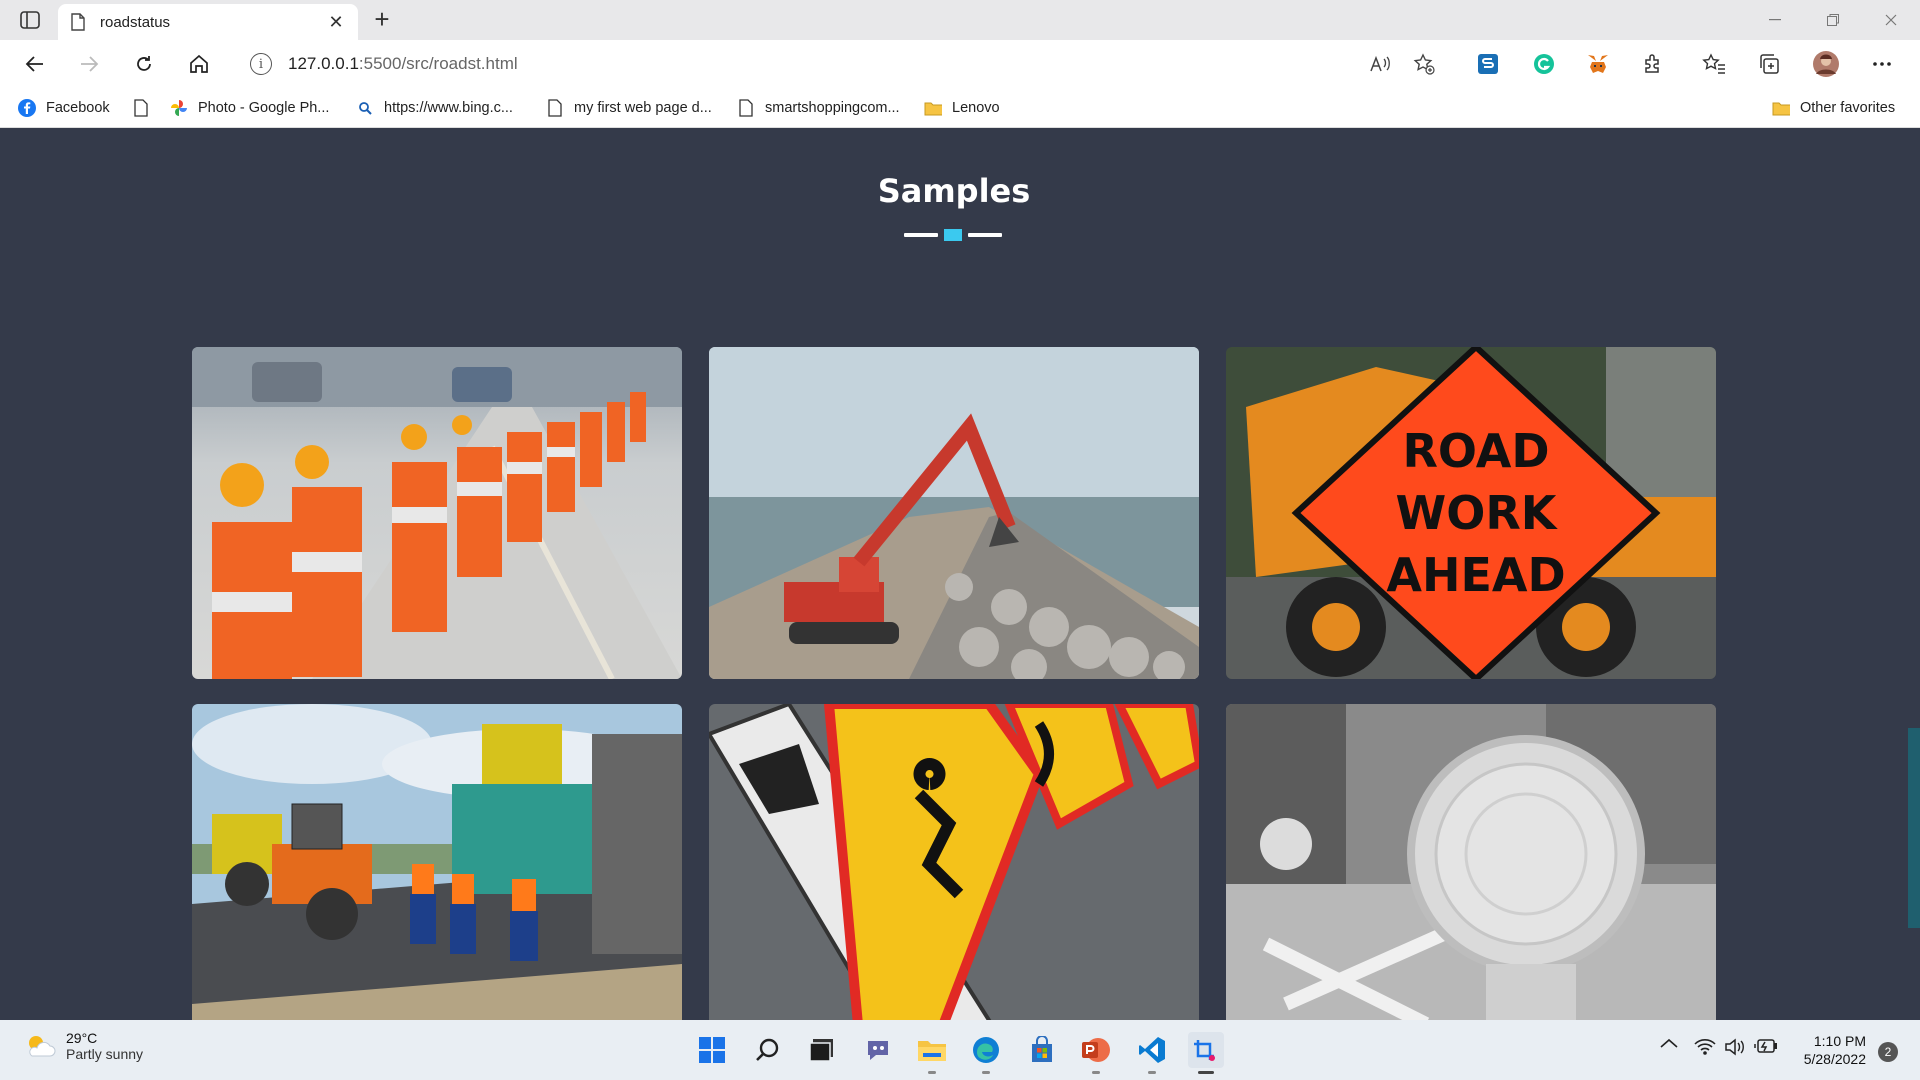 The image size is (1920, 1080). What do you see at coordinates (437, 513) in the screenshot?
I see `gallery-image-traffic-barrels` at bounding box center [437, 513].